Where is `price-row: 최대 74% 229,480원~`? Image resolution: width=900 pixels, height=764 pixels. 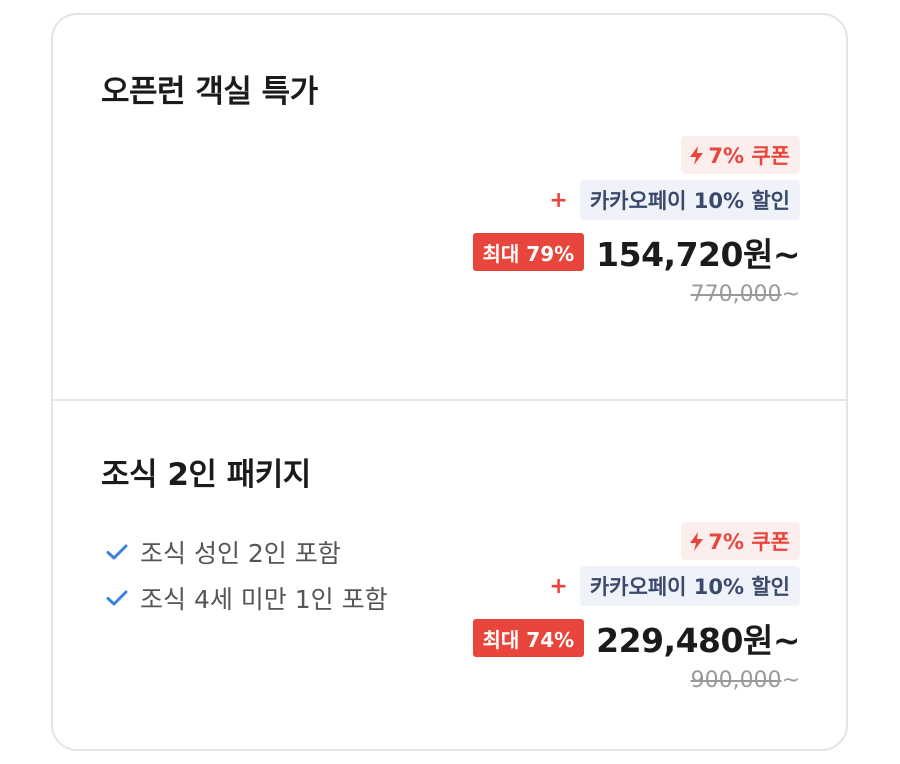 price-row: 최대 74% 229,480원~ is located at coordinates (636, 638).